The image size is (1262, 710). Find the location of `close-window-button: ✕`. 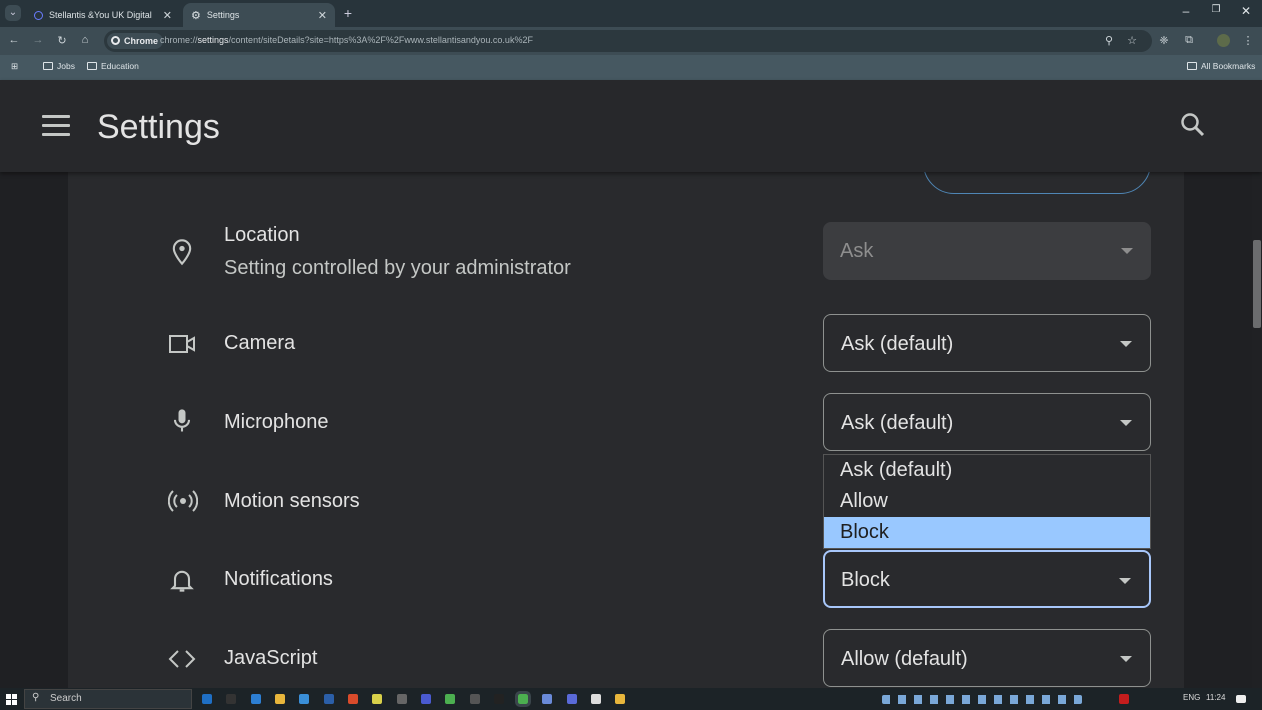

close-window-button: ✕ is located at coordinates (1246, 11).